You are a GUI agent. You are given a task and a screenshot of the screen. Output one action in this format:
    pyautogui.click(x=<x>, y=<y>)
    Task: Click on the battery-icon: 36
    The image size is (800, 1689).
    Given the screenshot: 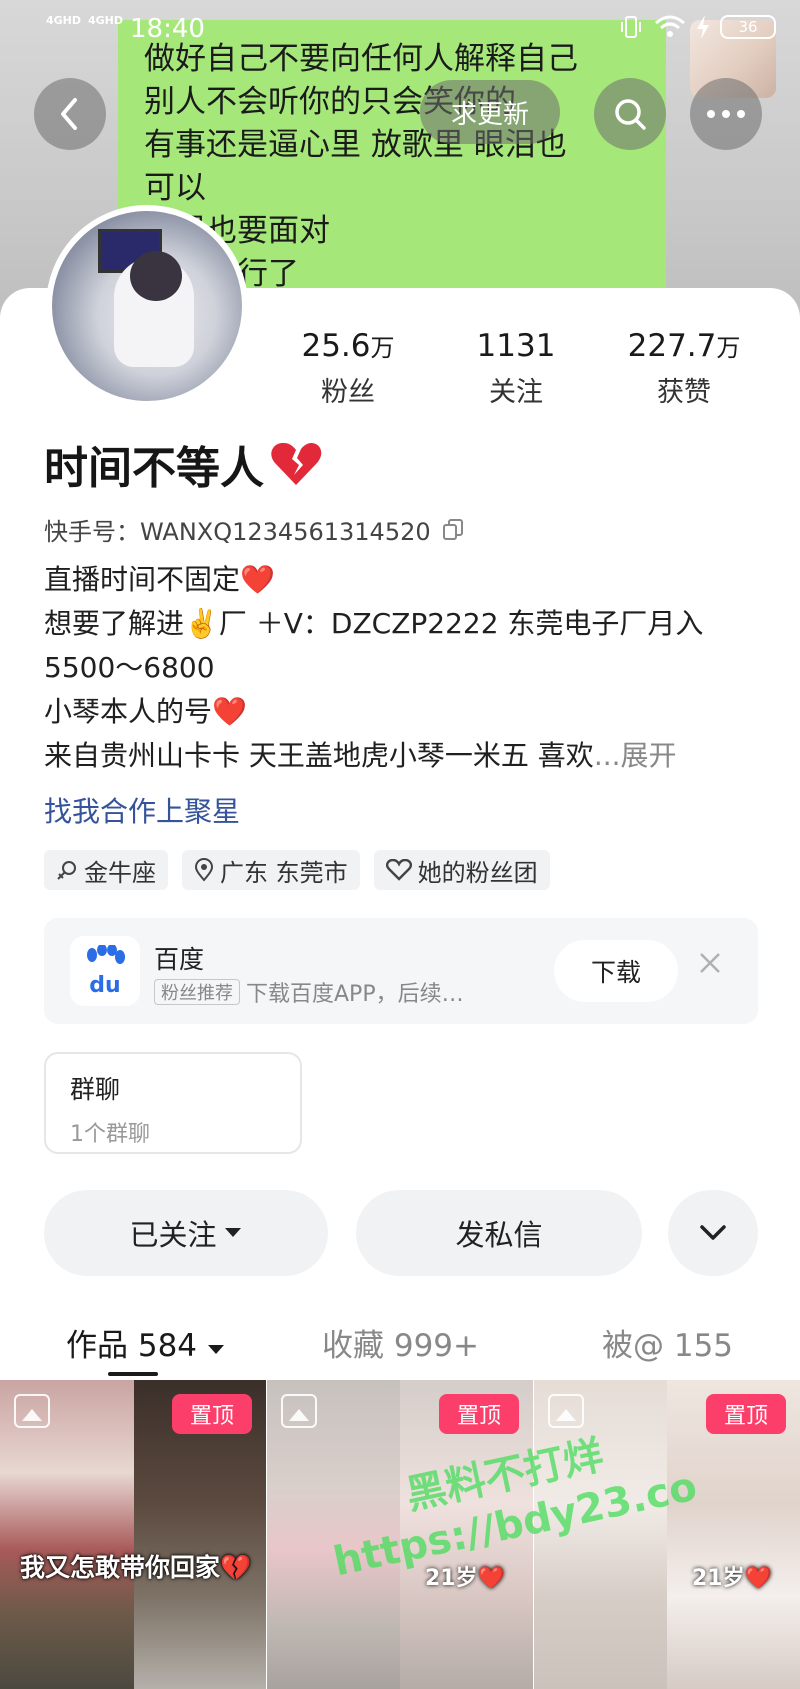 What is the action you would take?
    pyautogui.click(x=748, y=27)
    